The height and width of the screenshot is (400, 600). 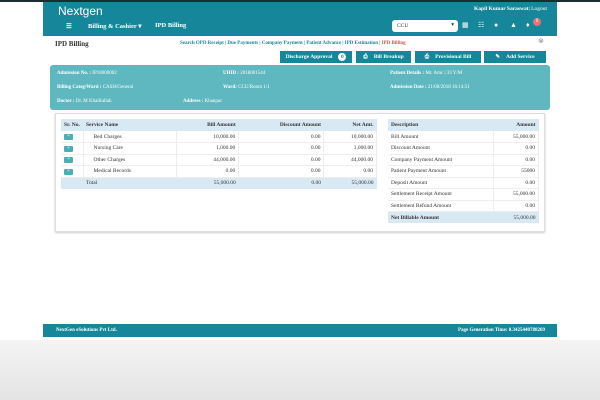 I want to click on provisional-bill-label: Provisional Bill, so click(x=453, y=57).